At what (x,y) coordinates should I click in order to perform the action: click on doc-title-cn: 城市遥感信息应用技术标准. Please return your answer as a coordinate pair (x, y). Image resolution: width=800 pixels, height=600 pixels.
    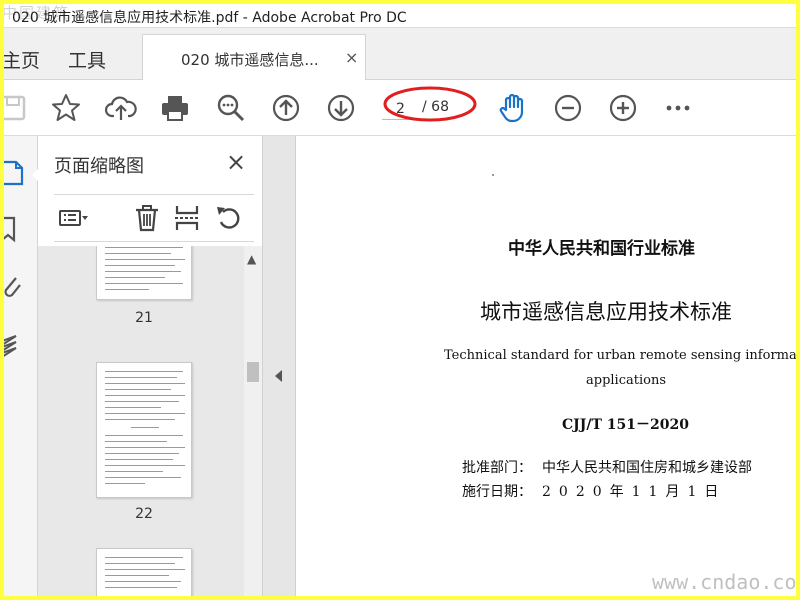
    Looking at the image, I should click on (606, 312).